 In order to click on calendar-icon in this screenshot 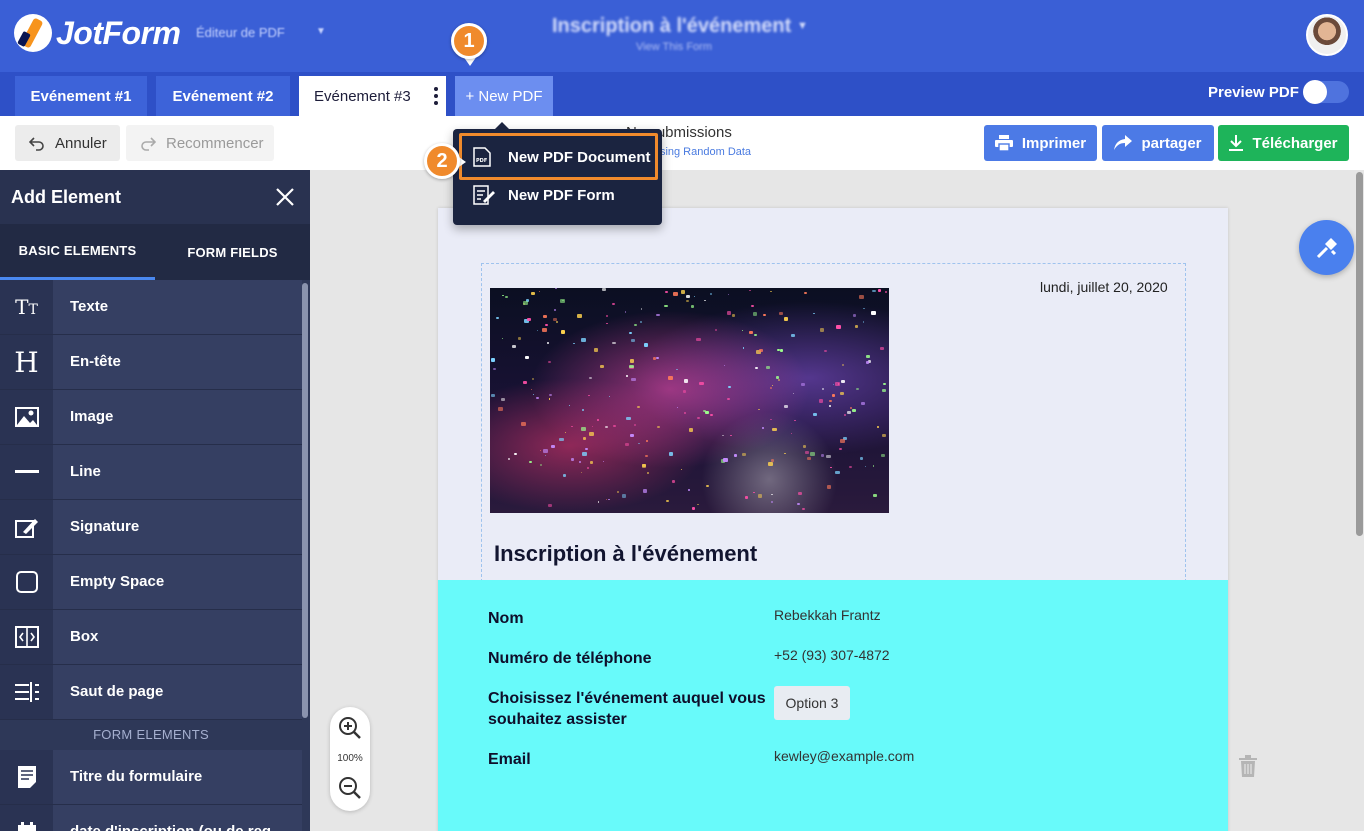, I will do `click(26, 818)`.